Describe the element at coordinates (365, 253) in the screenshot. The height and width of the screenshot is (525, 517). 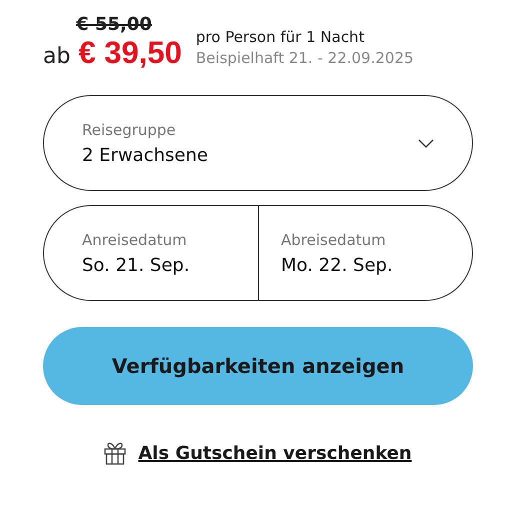
I see `date-field: Abreisedatum Mo. 22. Sep.` at that location.